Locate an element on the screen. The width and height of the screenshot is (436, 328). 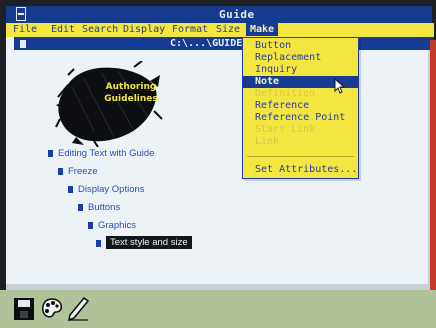
title-bar: Guide is located at coordinates (219, 14).